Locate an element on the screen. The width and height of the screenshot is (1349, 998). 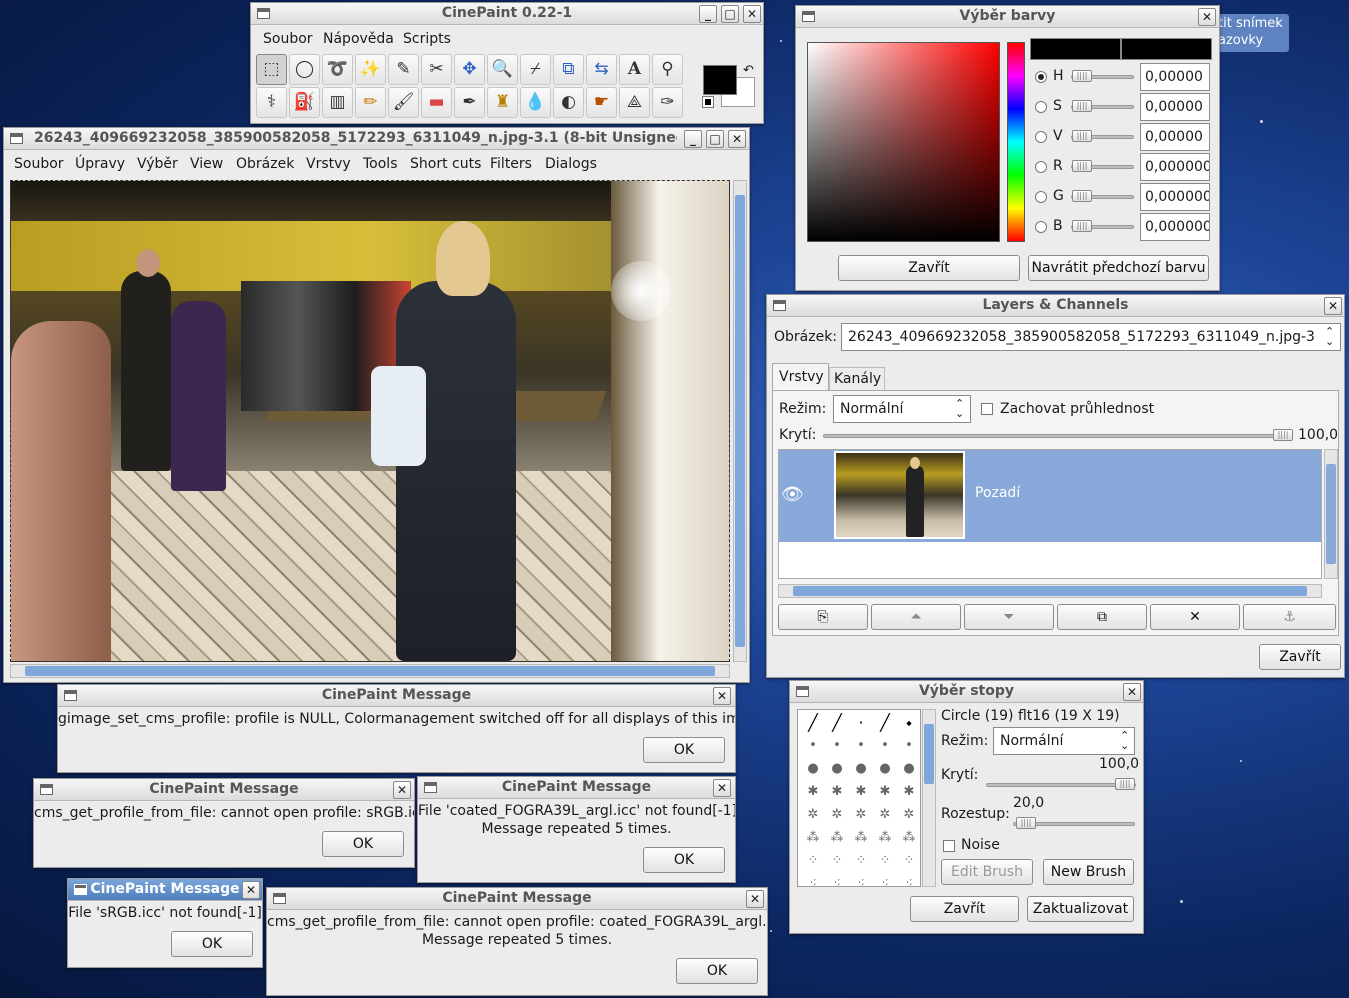
smudge-tool-icon: ☛ is located at coordinates (601, 102).